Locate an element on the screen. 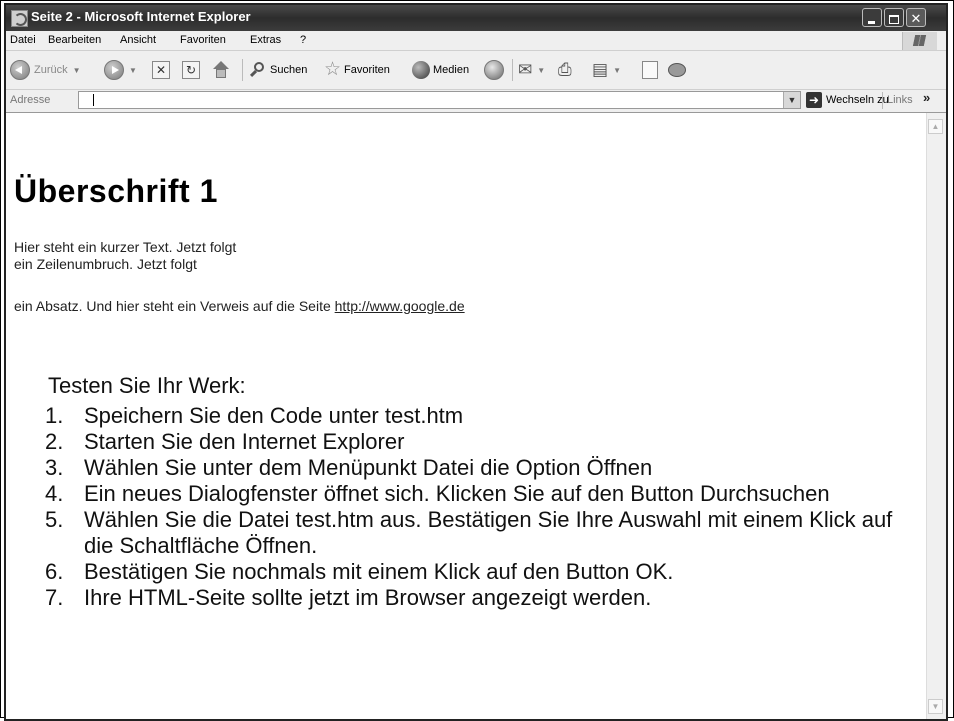  list-item: 1. Speichern Sie den Code unter test.htm is located at coordinates (466, 416).